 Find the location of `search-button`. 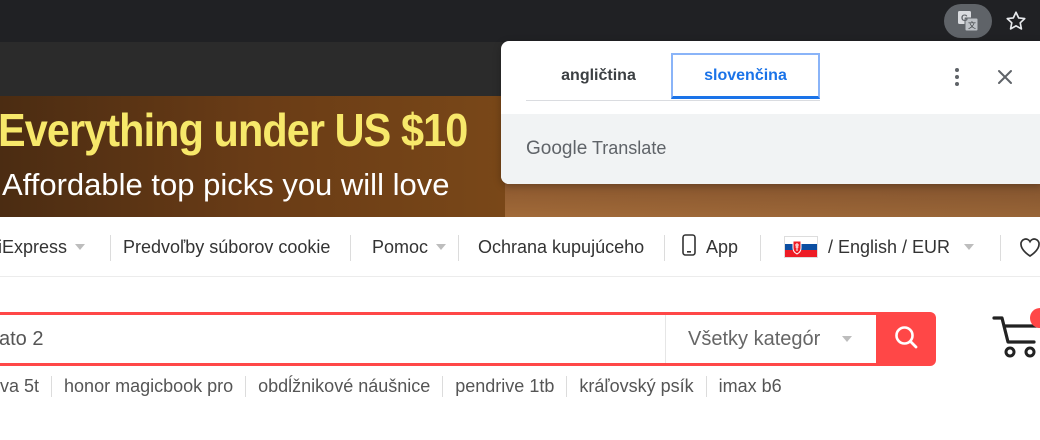

search-button is located at coordinates (906, 339).